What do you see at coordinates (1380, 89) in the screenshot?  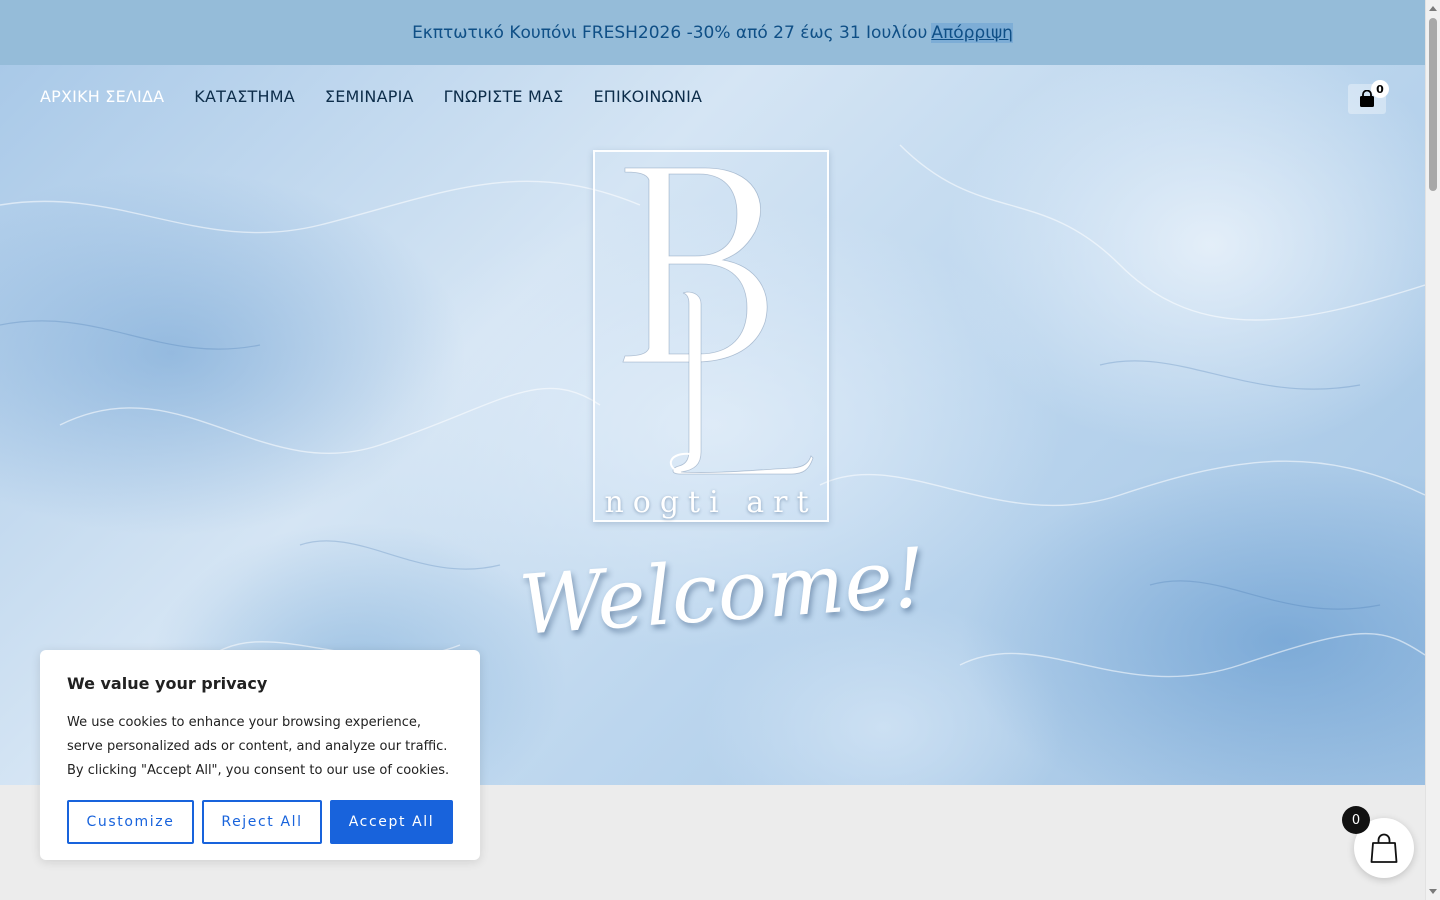 I see `header-cart-count: 0` at bounding box center [1380, 89].